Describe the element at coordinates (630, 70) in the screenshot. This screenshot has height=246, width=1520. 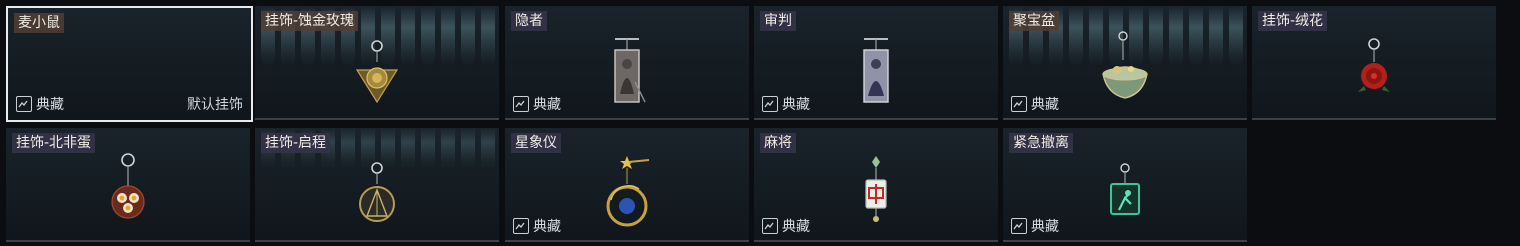
I see `hermit-card-icon` at that location.